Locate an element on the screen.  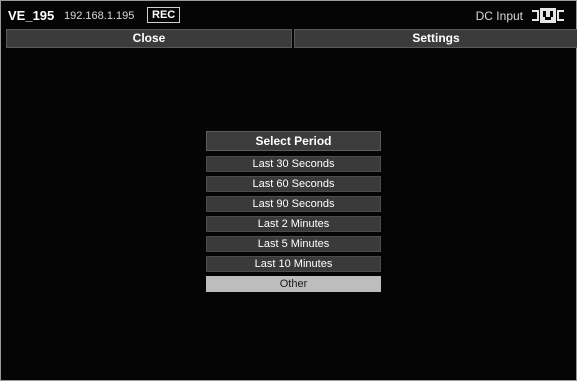
close-button: Close is located at coordinates (149, 38).